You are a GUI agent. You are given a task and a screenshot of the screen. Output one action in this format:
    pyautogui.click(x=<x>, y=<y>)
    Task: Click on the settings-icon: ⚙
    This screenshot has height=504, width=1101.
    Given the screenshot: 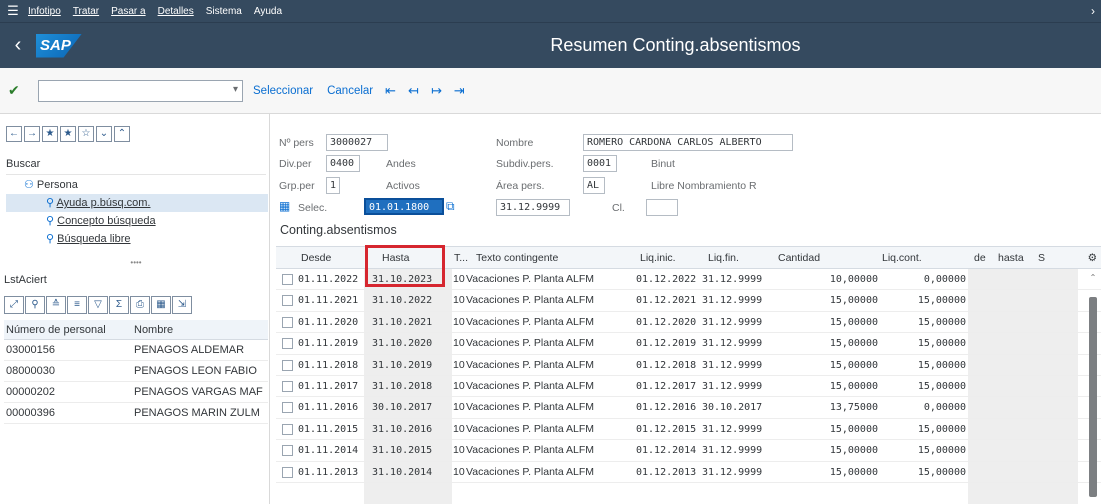 What is the action you would take?
    pyautogui.click(x=1092, y=258)
    